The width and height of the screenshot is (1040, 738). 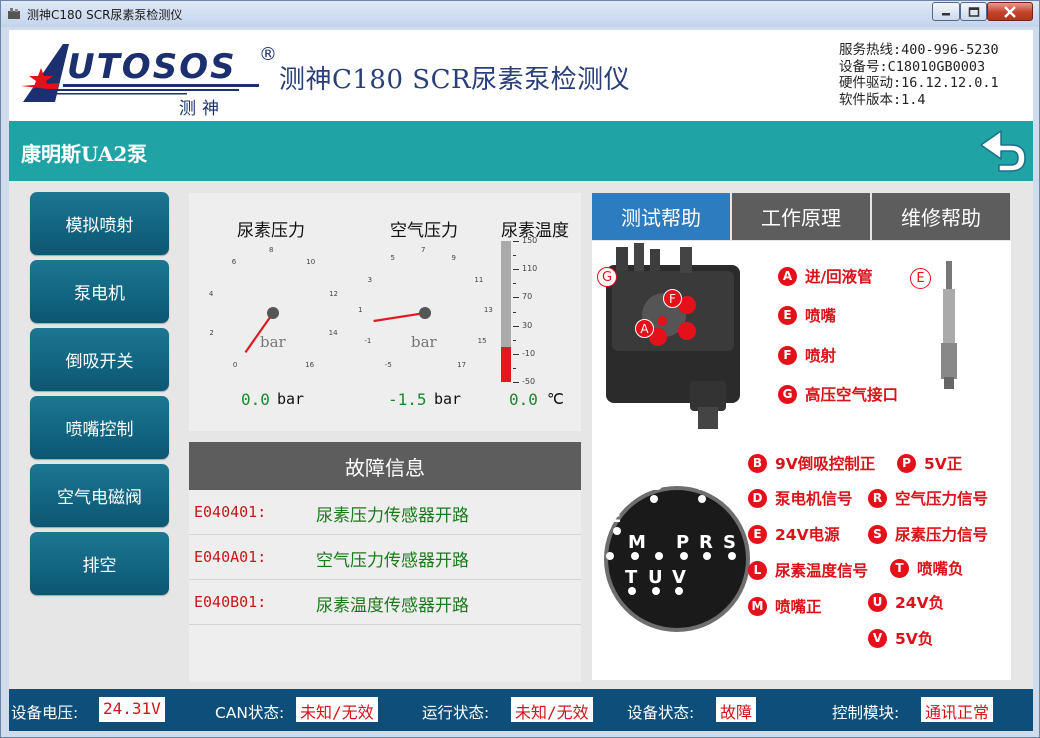 I want to click on connector-pin-label: P, so click(x=683, y=542).